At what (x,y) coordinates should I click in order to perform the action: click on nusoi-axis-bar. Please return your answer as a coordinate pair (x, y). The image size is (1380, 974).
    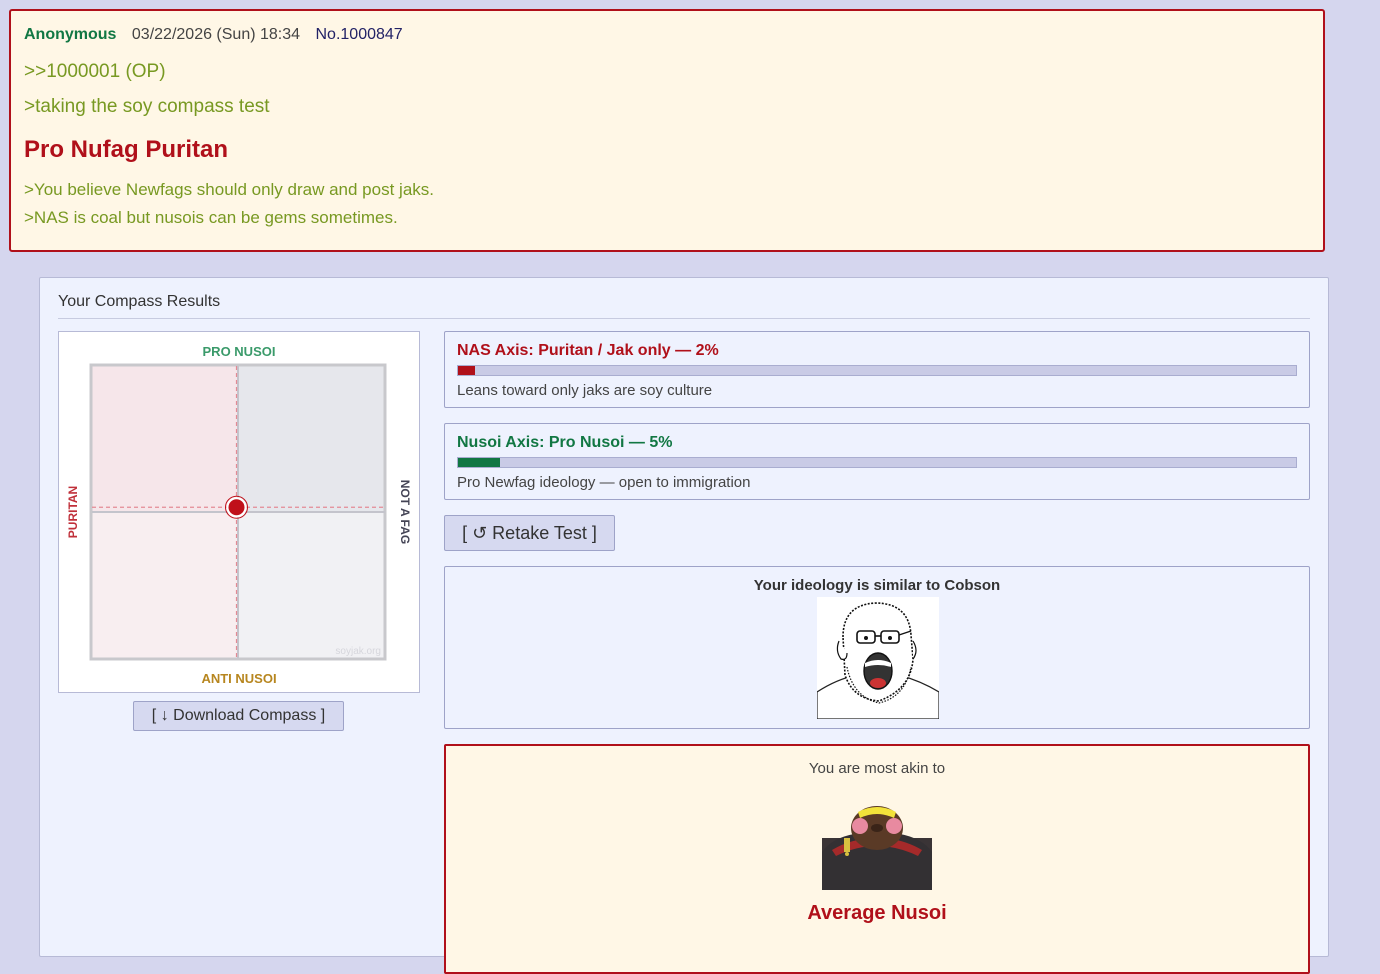
    Looking at the image, I should click on (877, 462).